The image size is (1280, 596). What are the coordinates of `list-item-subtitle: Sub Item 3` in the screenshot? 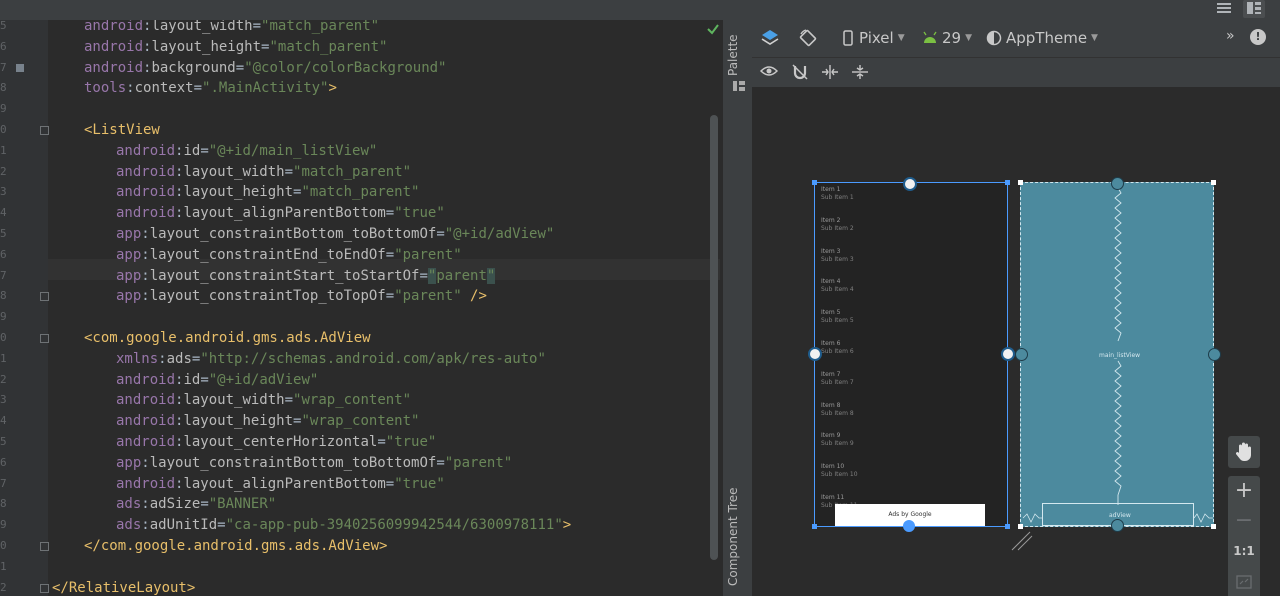 It's located at (837, 259).